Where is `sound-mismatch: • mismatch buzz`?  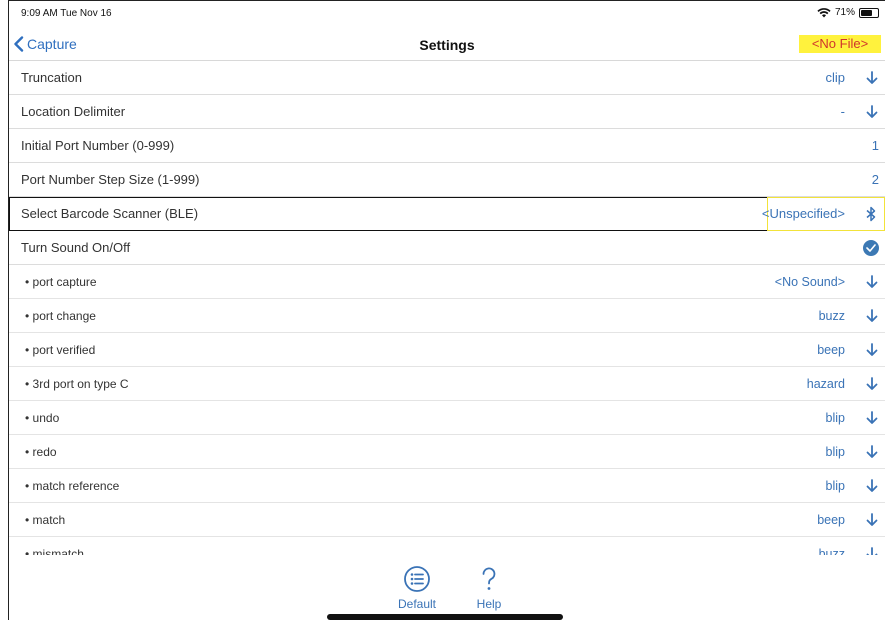 sound-mismatch: • mismatch buzz is located at coordinates (447, 546).